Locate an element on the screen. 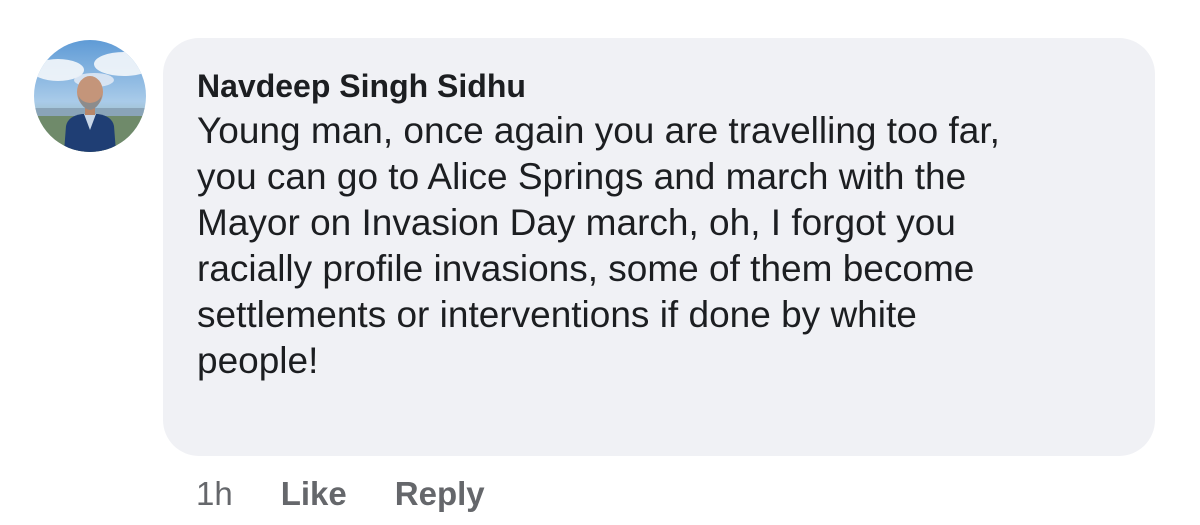  comment-timestamp: 1h is located at coordinates (214, 494).